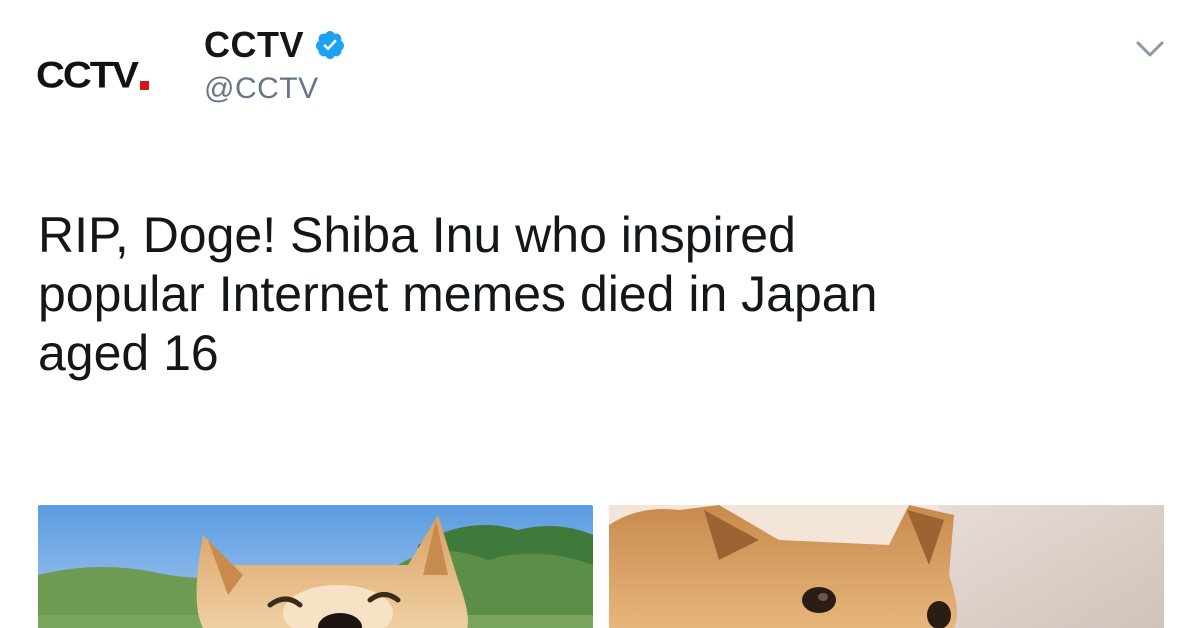 This screenshot has height=628, width=1200. I want to click on verified-badge-icon, so click(330, 45).